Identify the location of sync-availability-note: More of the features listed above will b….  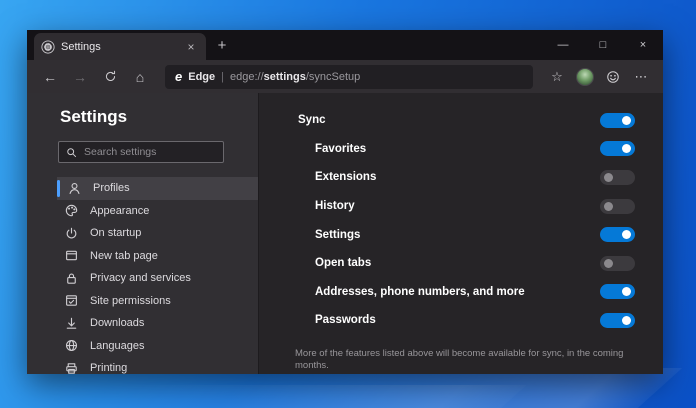
(459, 360).